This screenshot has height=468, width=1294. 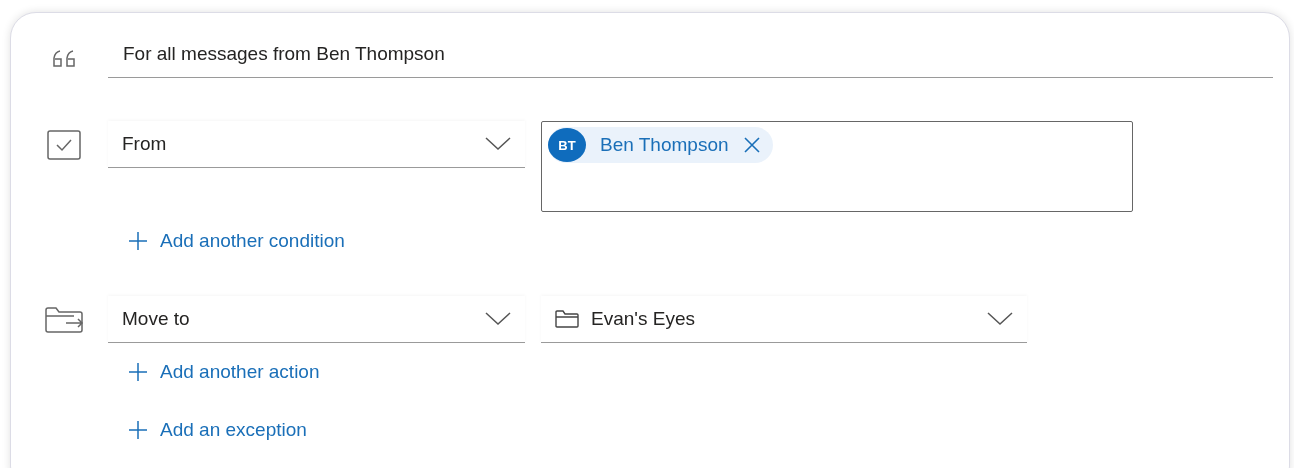 What do you see at coordinates (751, 145) in the screenshot?
I see `close-icon` at bounding box center [751, 145].